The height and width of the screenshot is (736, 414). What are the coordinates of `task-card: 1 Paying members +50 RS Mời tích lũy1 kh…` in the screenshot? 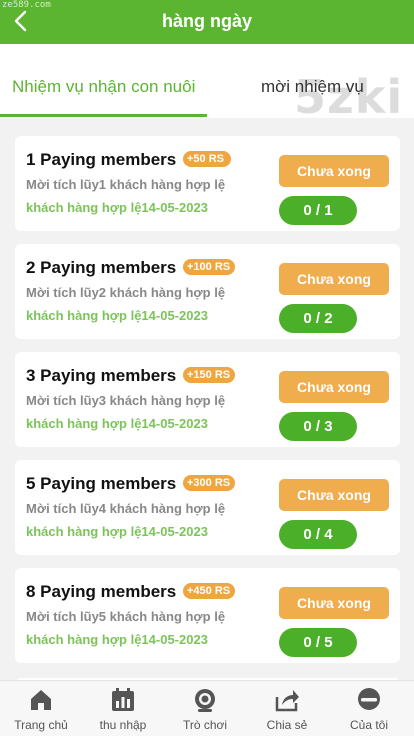 It's located at (207, 183).